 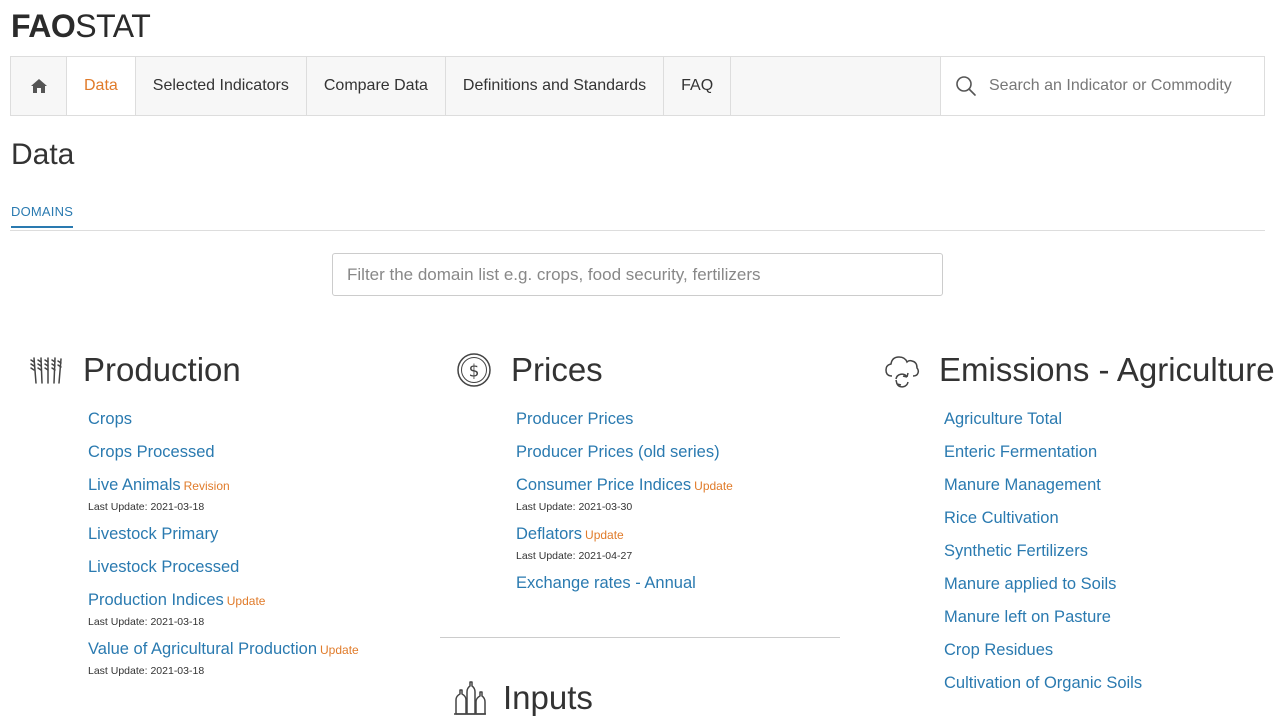 What do you see at coordinates (206, 486) in the screenshot?
I see `revision-badge: Revision` at bounding box center [206, 486].